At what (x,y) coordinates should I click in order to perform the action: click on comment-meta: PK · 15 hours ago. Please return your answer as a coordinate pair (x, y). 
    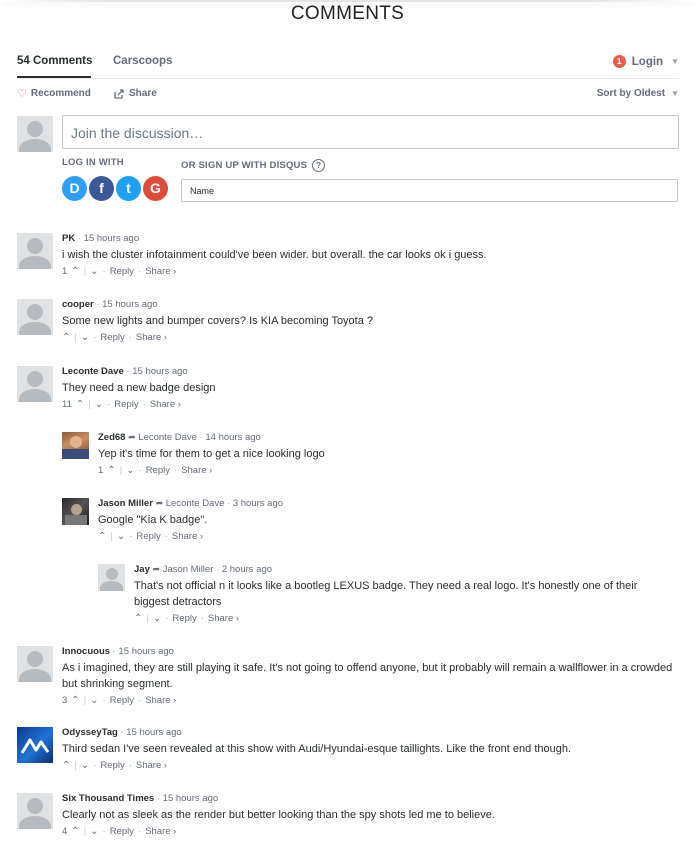
    Looking at the image, I should click on (100, 238).